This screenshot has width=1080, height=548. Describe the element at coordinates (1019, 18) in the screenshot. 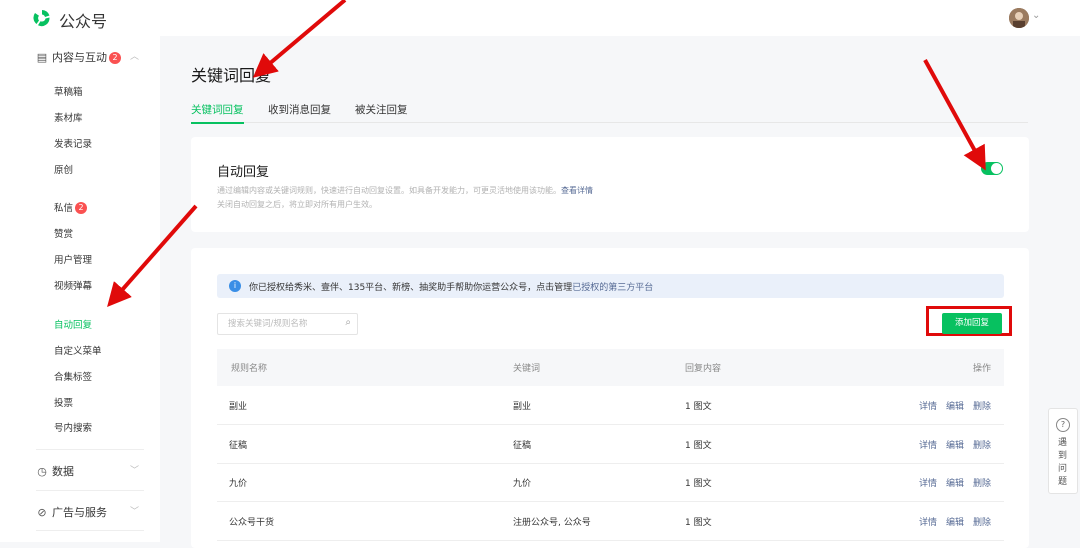

I see `avatar` at that location.